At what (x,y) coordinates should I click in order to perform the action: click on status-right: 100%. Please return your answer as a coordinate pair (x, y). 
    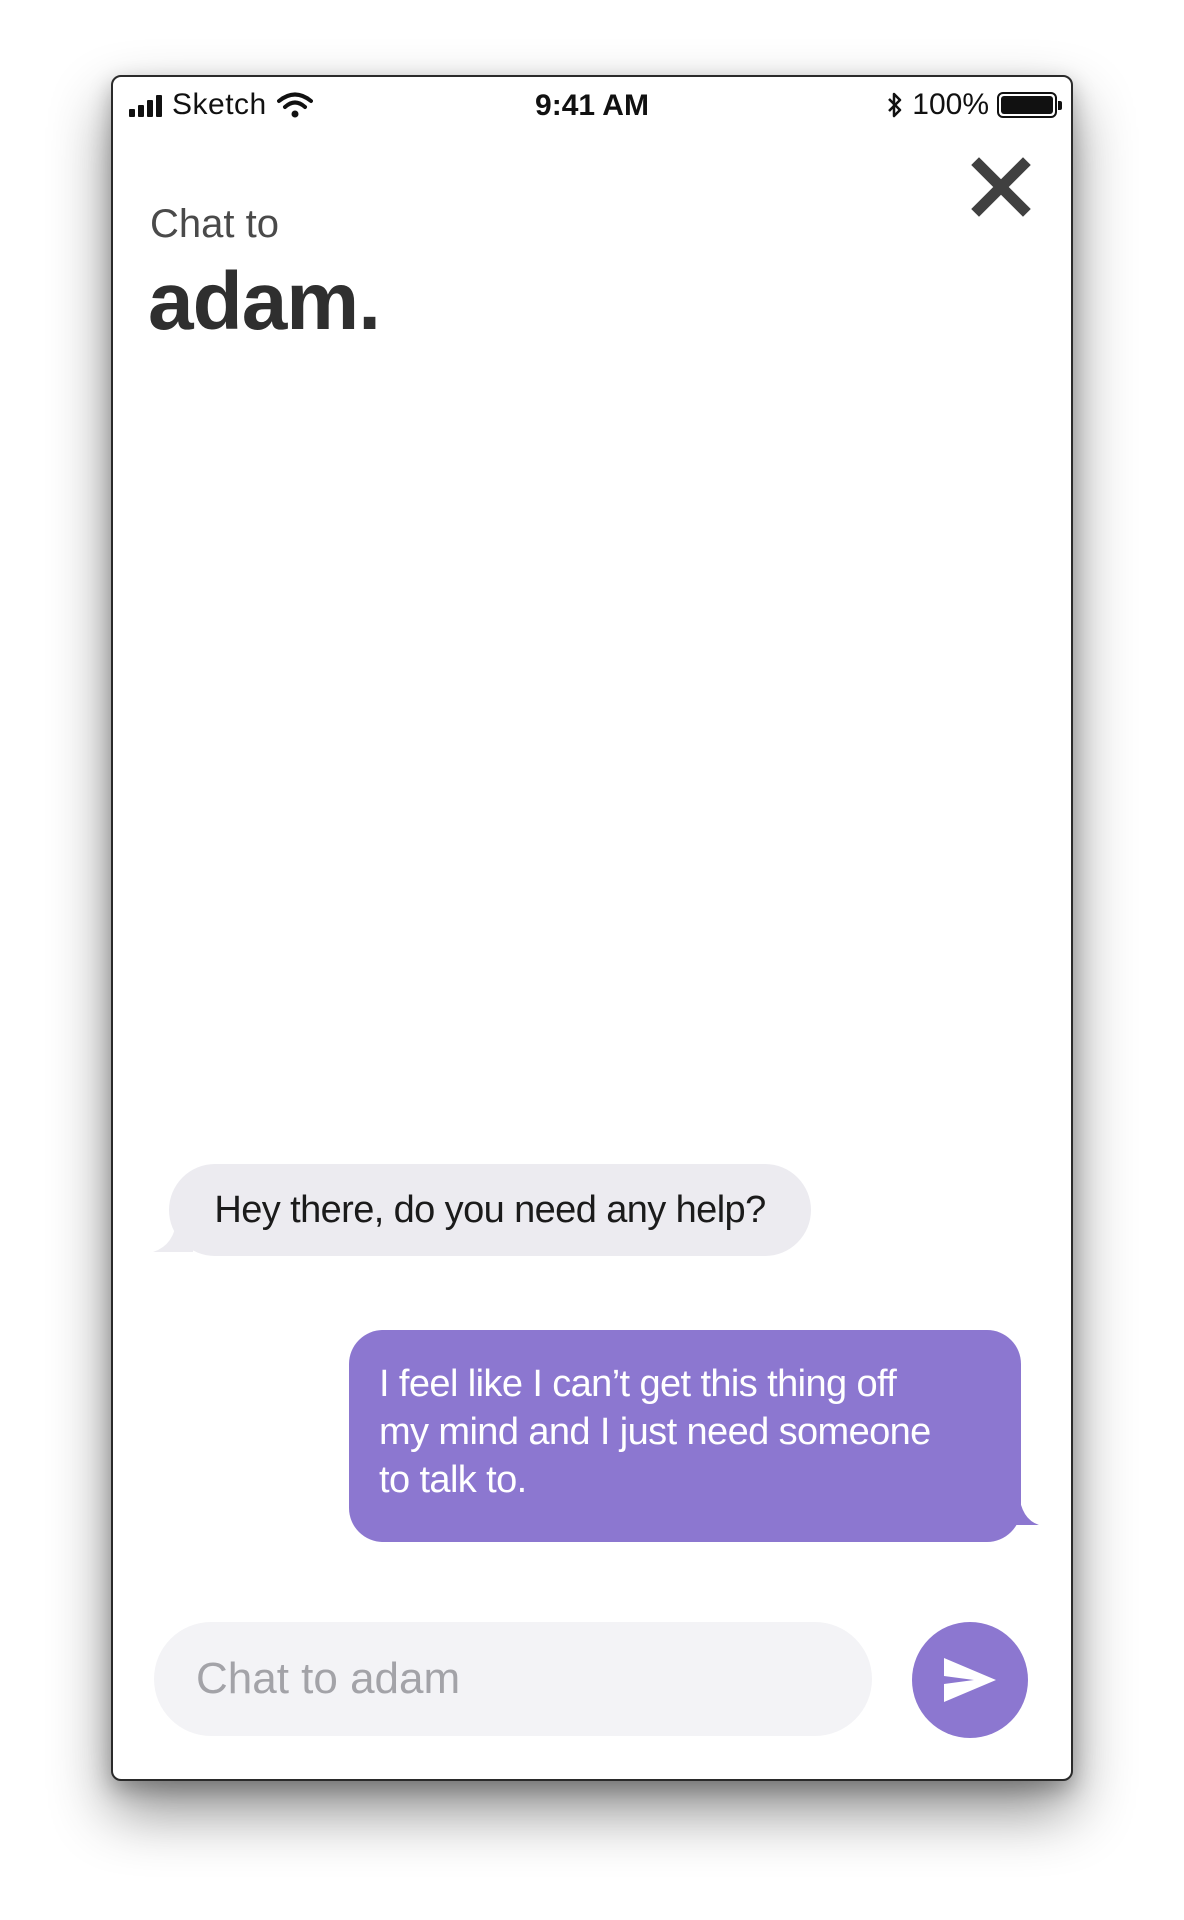
    Looking at the image, I should click on (974, 105).